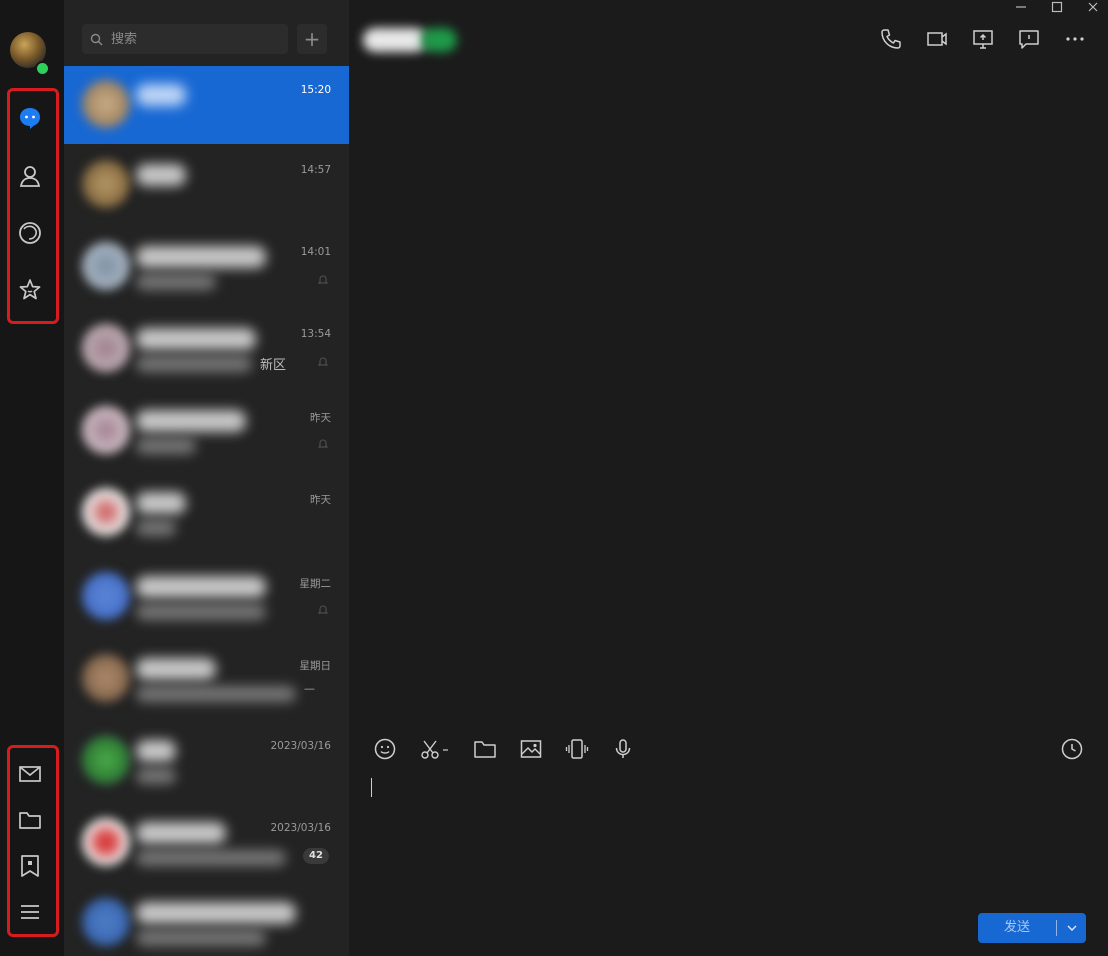  I want to click on nav-mail, so click(30, 774).